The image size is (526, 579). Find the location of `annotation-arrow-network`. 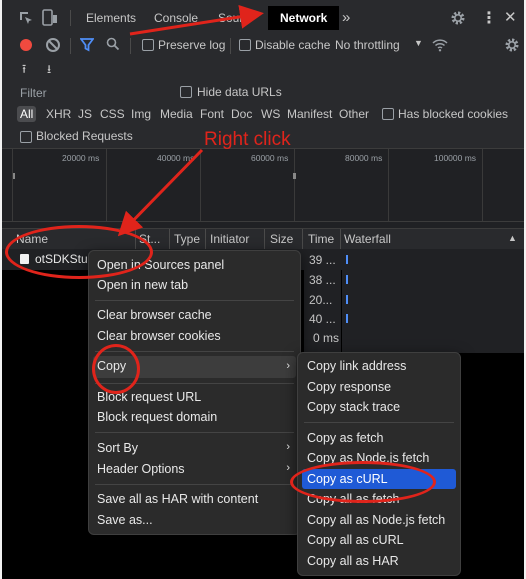

annotation-arrow-network is located at coordinates (196, 20).